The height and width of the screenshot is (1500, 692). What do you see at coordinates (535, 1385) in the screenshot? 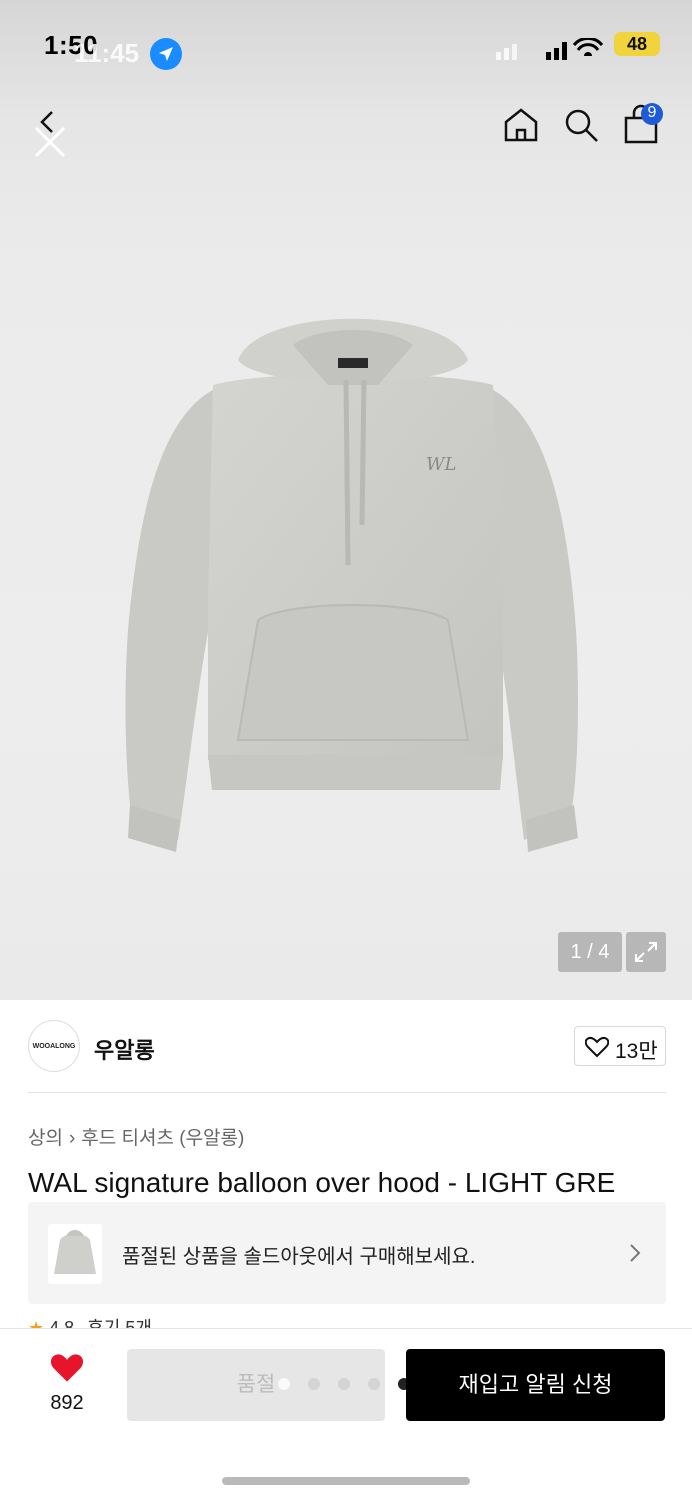
I see `restock-alert-button: 재입고 알림 신청` at bounding box center [535, 1385].